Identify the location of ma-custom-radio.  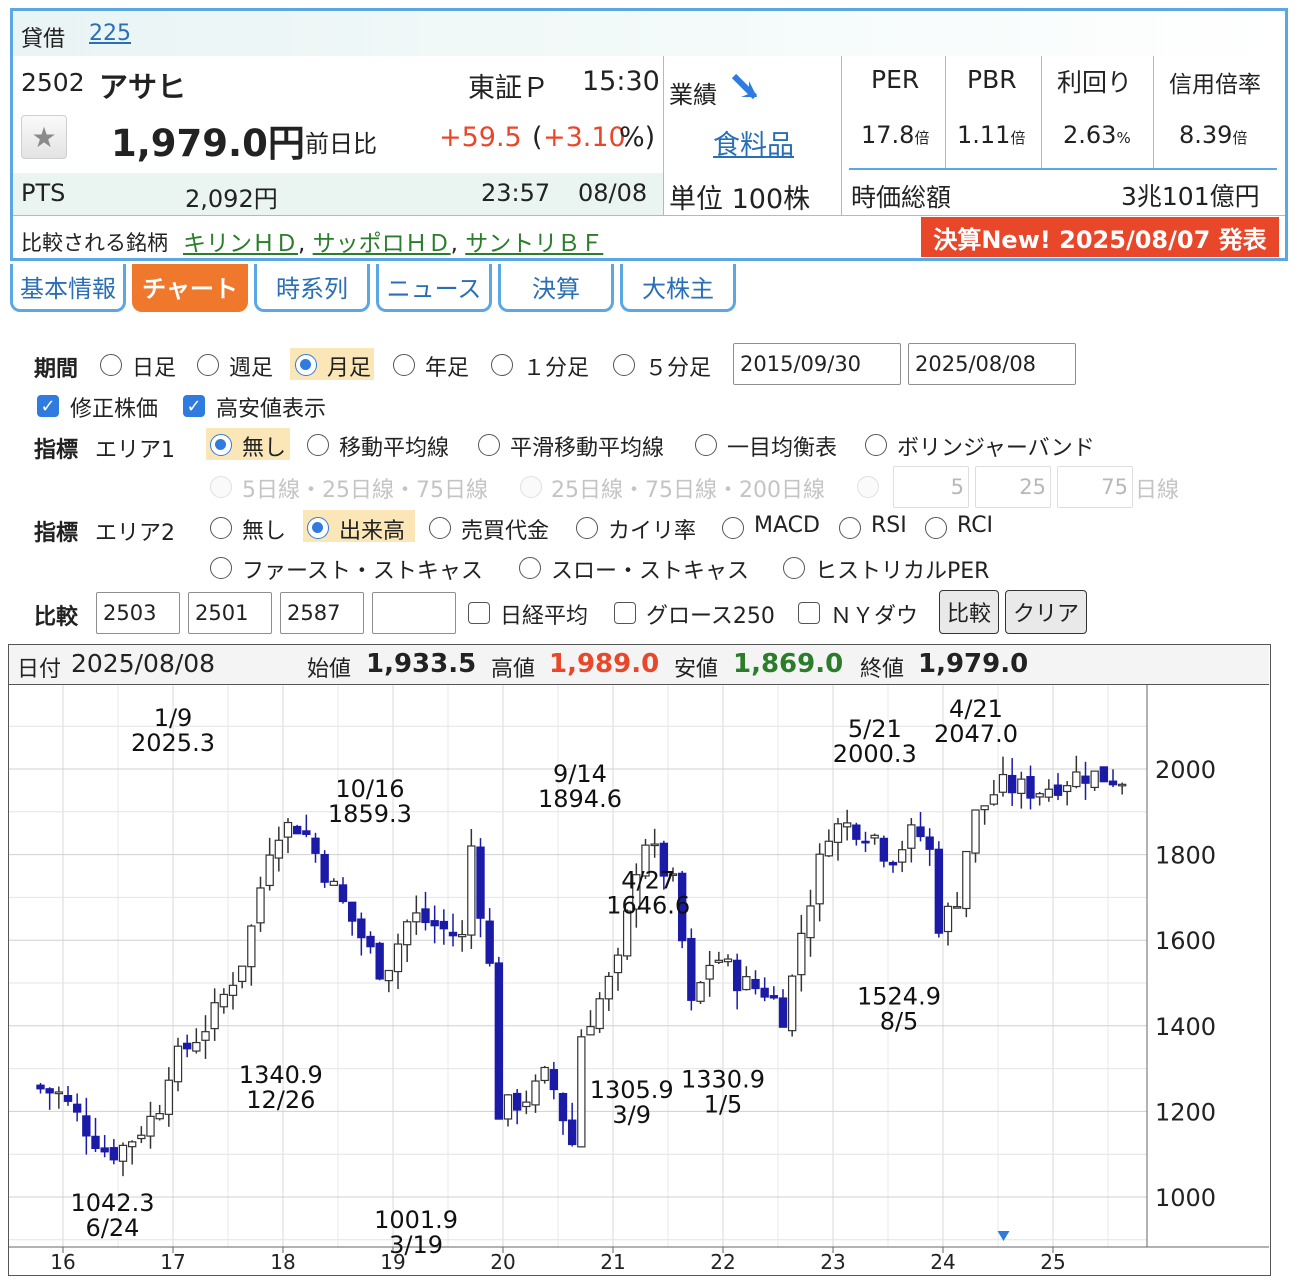
(868, 487).